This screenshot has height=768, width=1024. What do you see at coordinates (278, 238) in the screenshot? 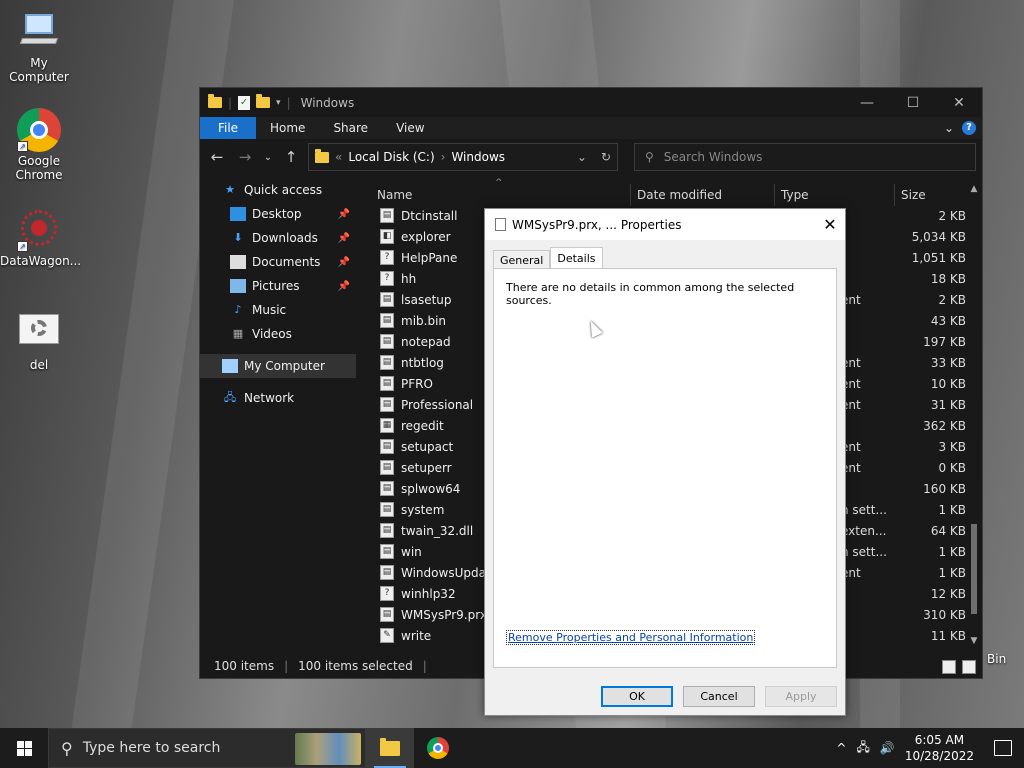
I see `nav-downloads: ⬇ Downloads 📌` at bounding box center [278, 238].